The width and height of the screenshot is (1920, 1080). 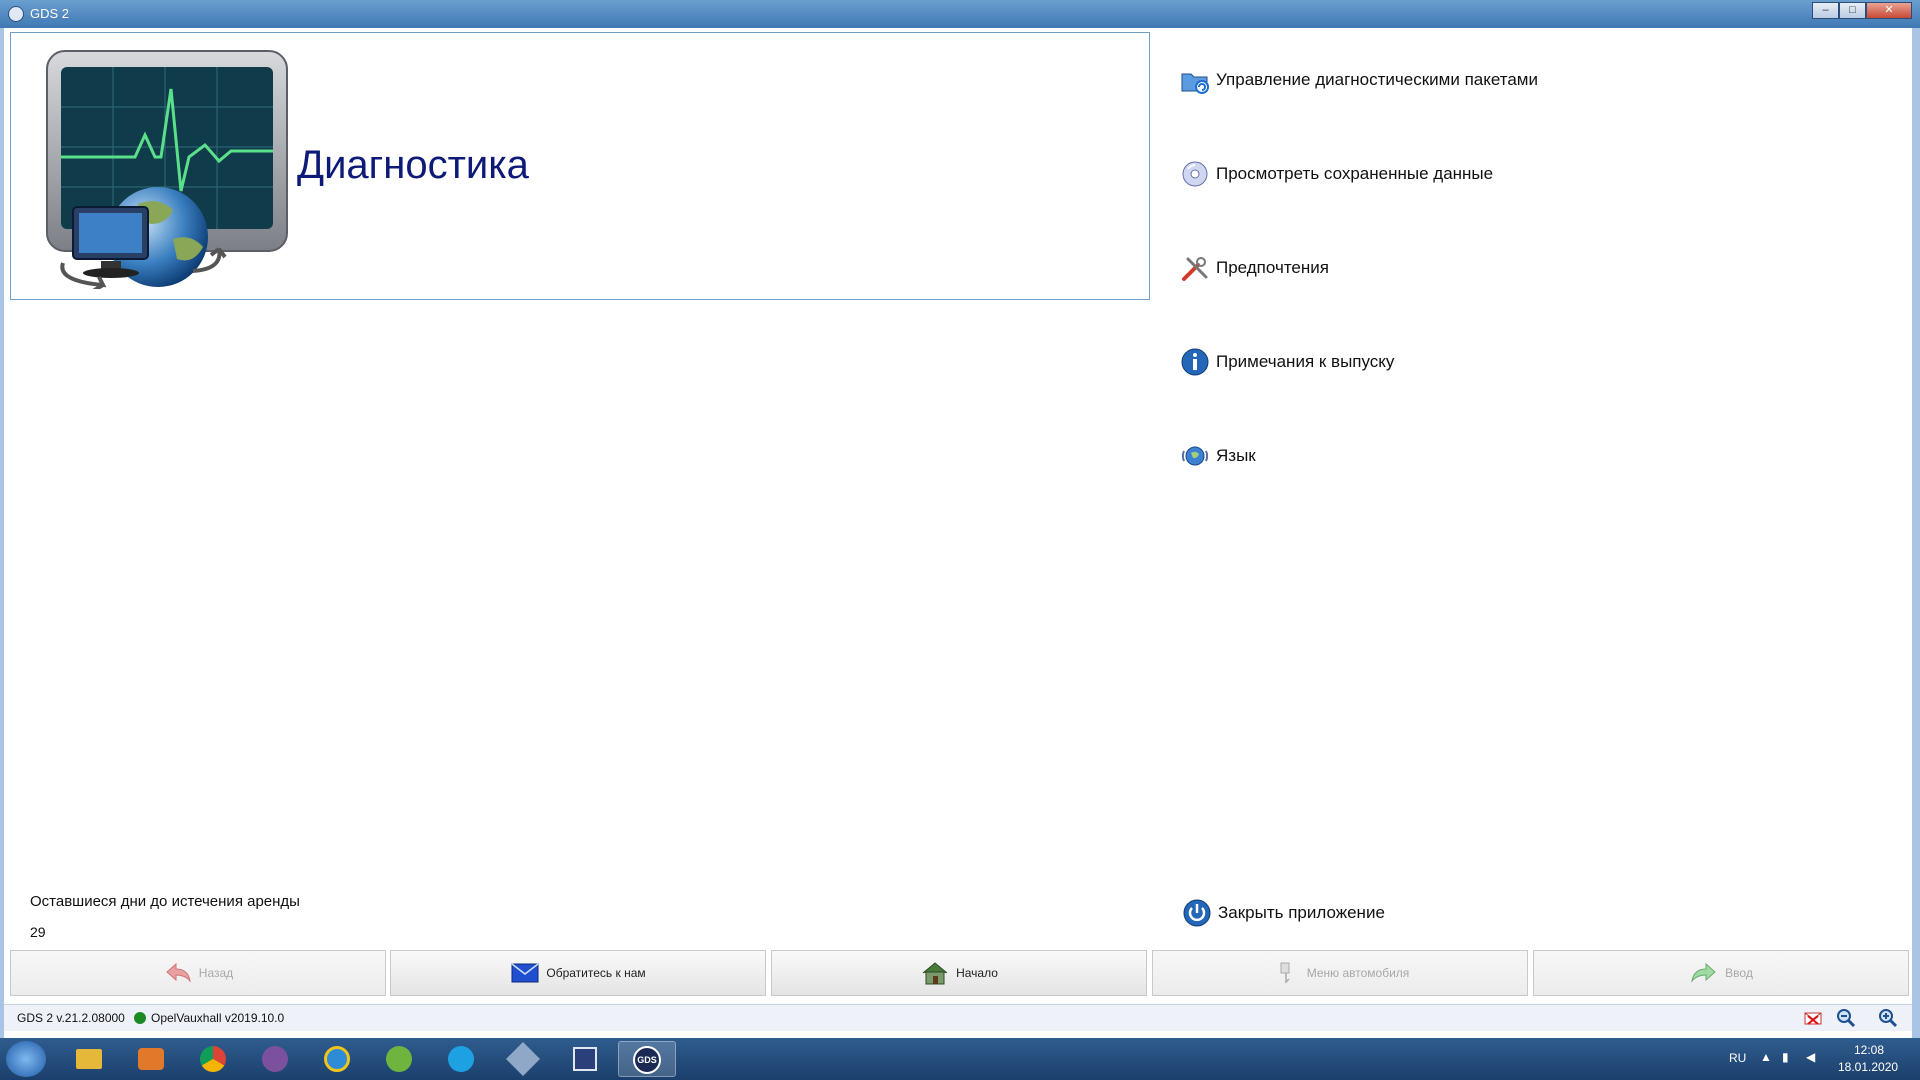 I want to click on media-player-icon, so click(x=151, y=1059).